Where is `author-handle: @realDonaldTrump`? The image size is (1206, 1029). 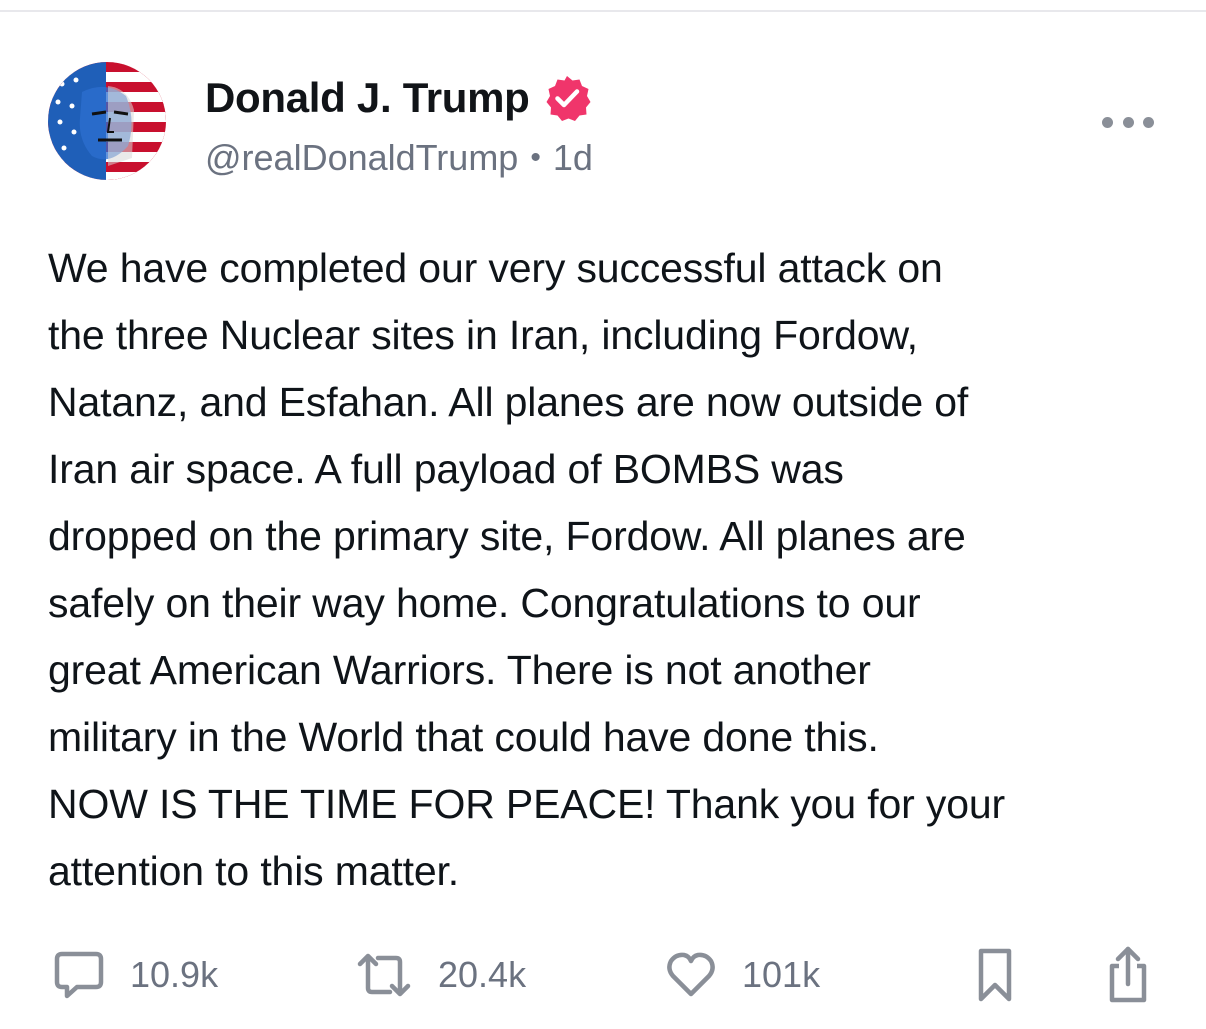 author-handle: @realDonaldTrump is located at coordinates (361, 158).